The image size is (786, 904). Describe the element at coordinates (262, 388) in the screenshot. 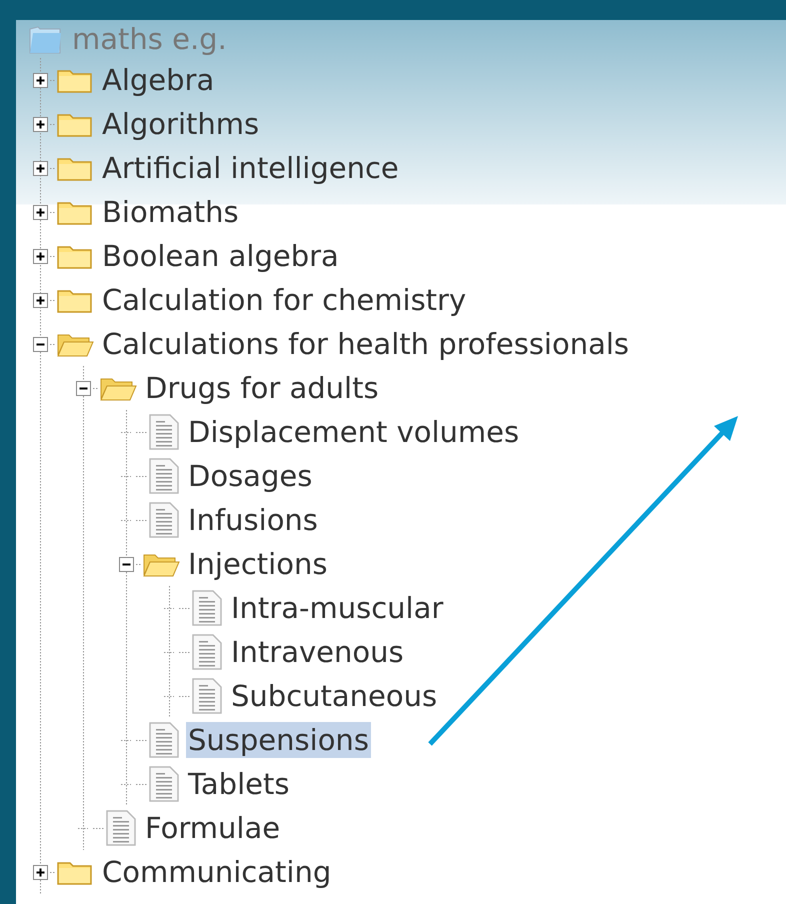

I see `tree-item: Drugs for adults` at that location.